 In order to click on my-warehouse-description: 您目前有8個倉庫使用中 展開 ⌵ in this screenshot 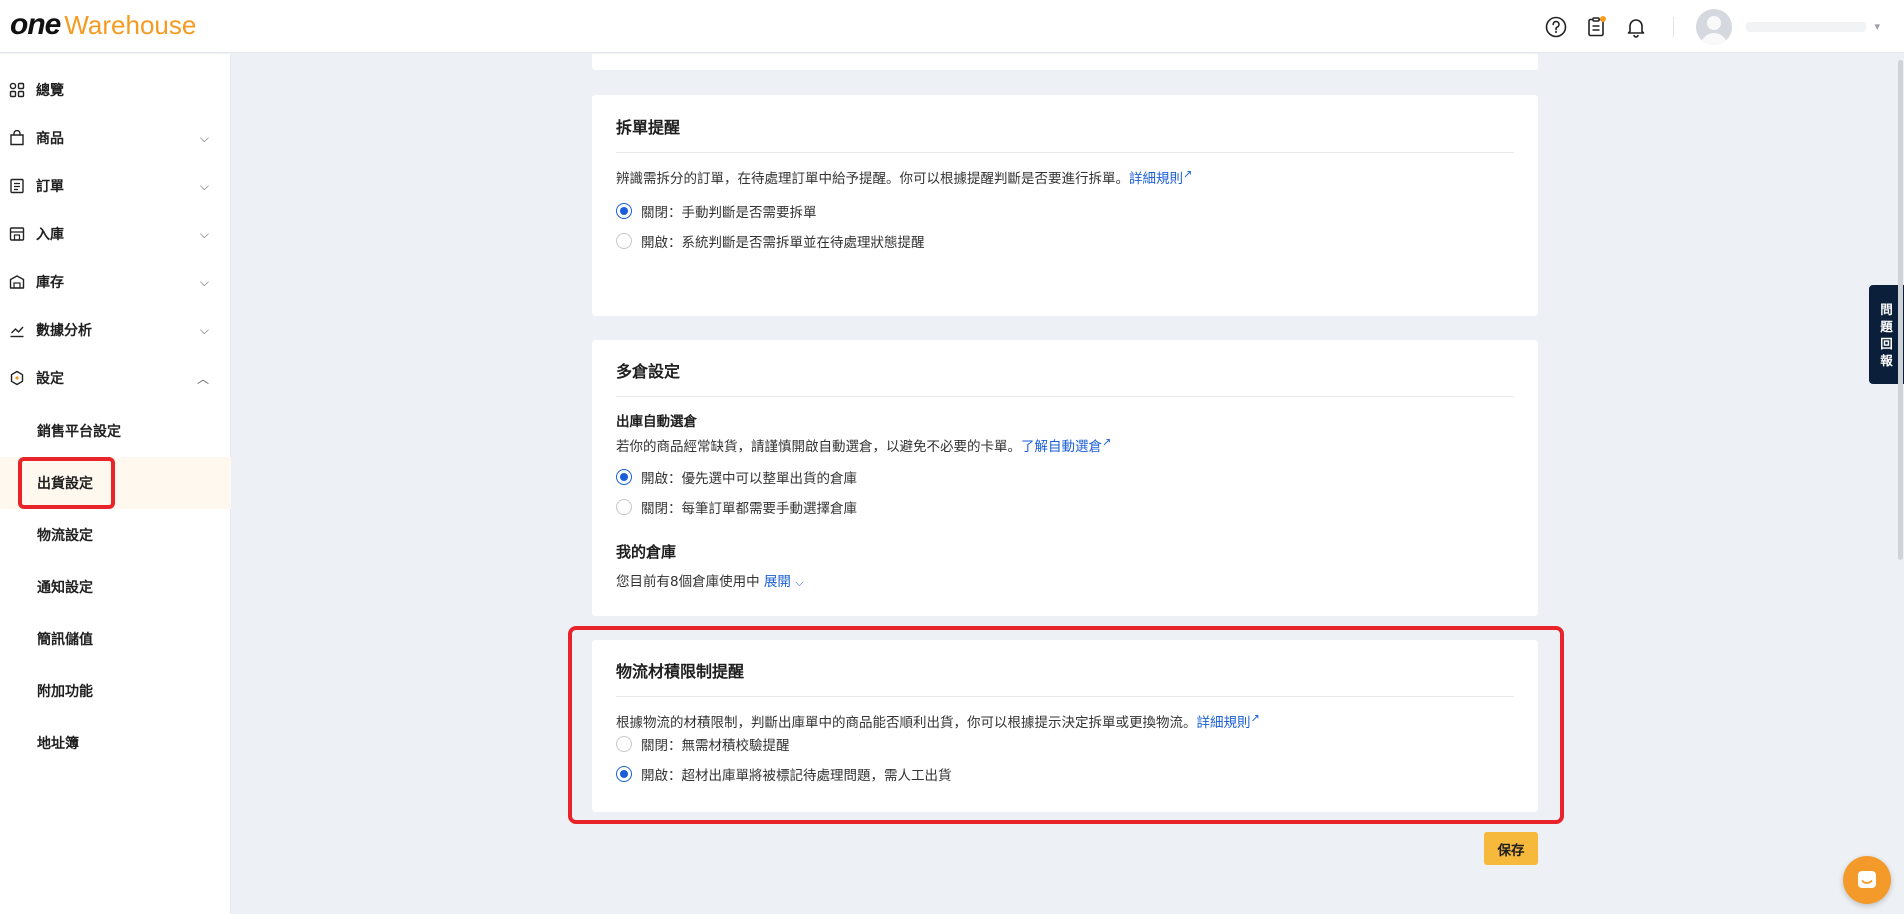, I will do `click(710, 580)`.